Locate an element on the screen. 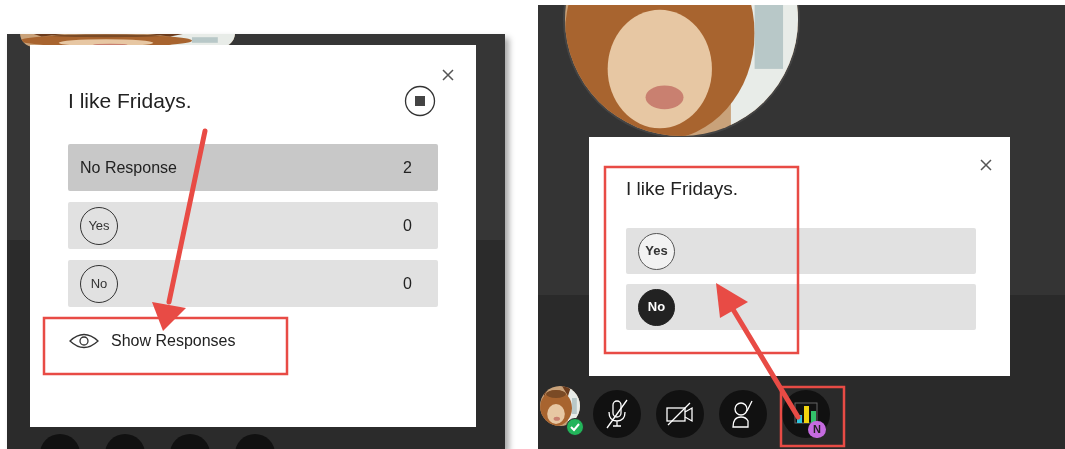 This screenshot has height=449, width=1065. answer-label: No Response is located at coordinates (128, 167).